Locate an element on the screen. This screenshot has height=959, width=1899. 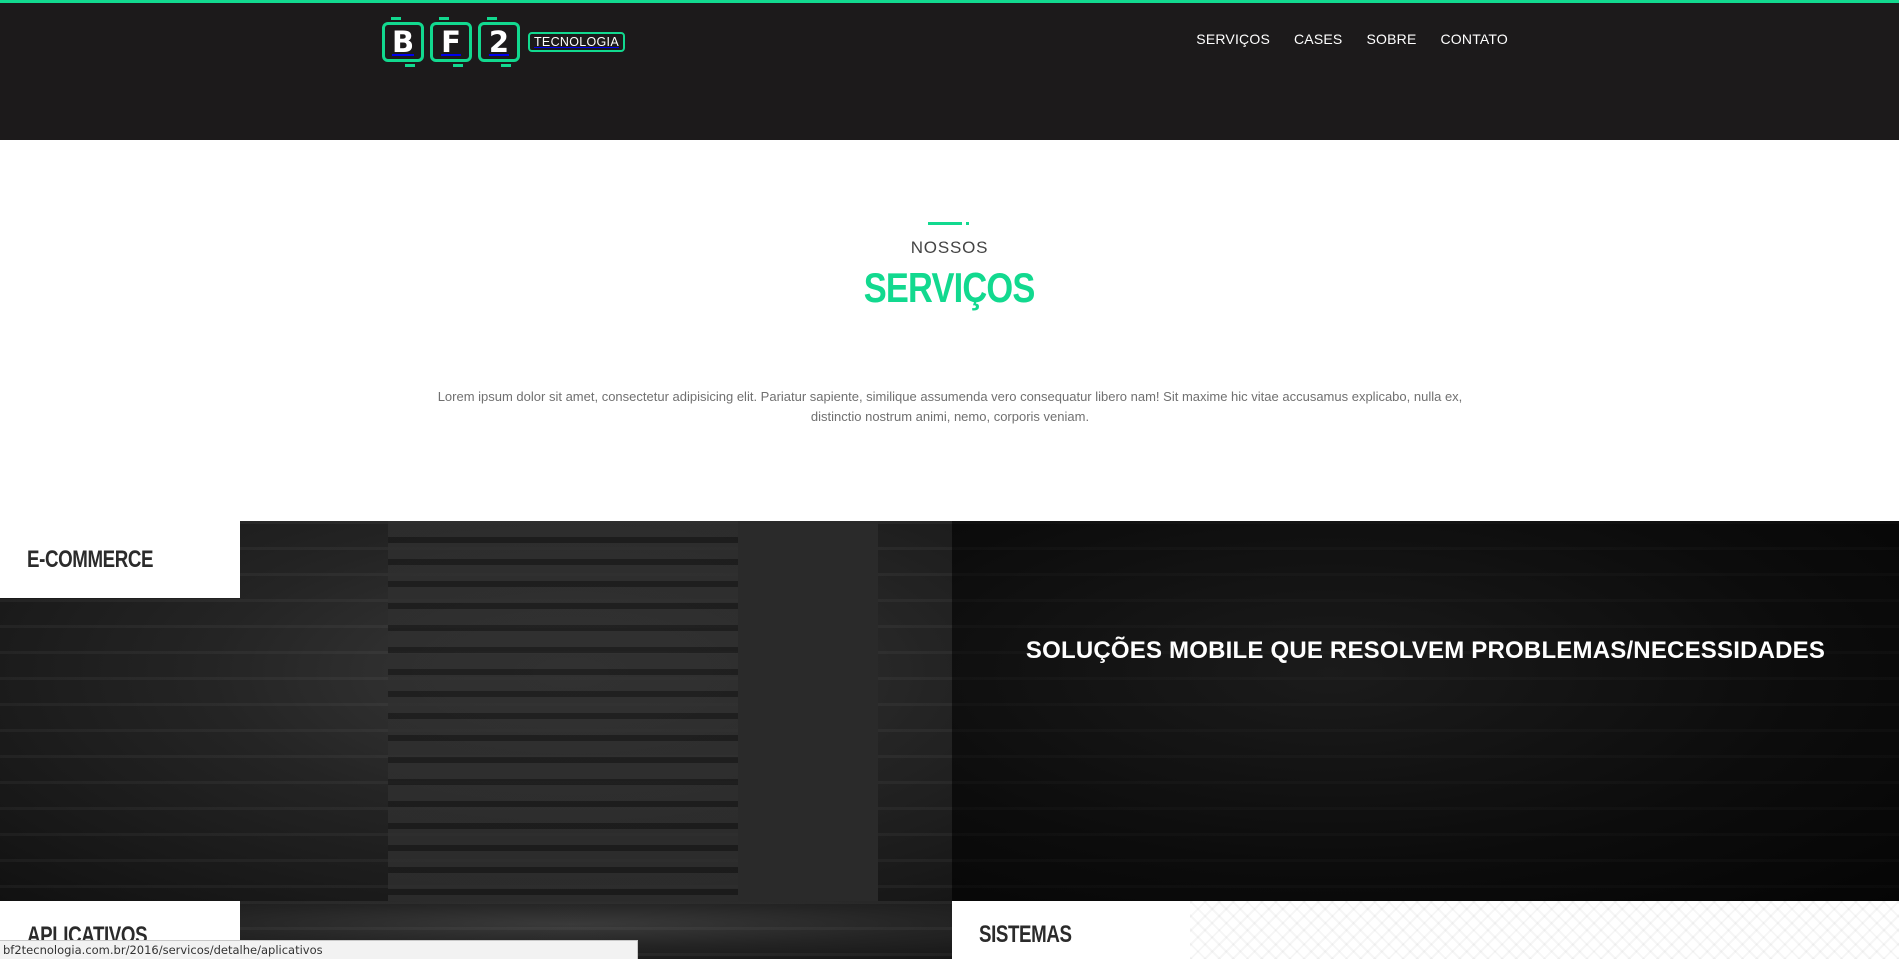
logo-tag: TECNOLOGIA is located at coordinates (576, 42).